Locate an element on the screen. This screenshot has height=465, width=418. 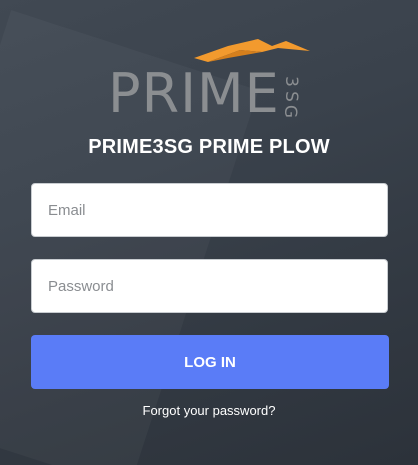
login-button: LOG IN is located at coordinates (210, 362).